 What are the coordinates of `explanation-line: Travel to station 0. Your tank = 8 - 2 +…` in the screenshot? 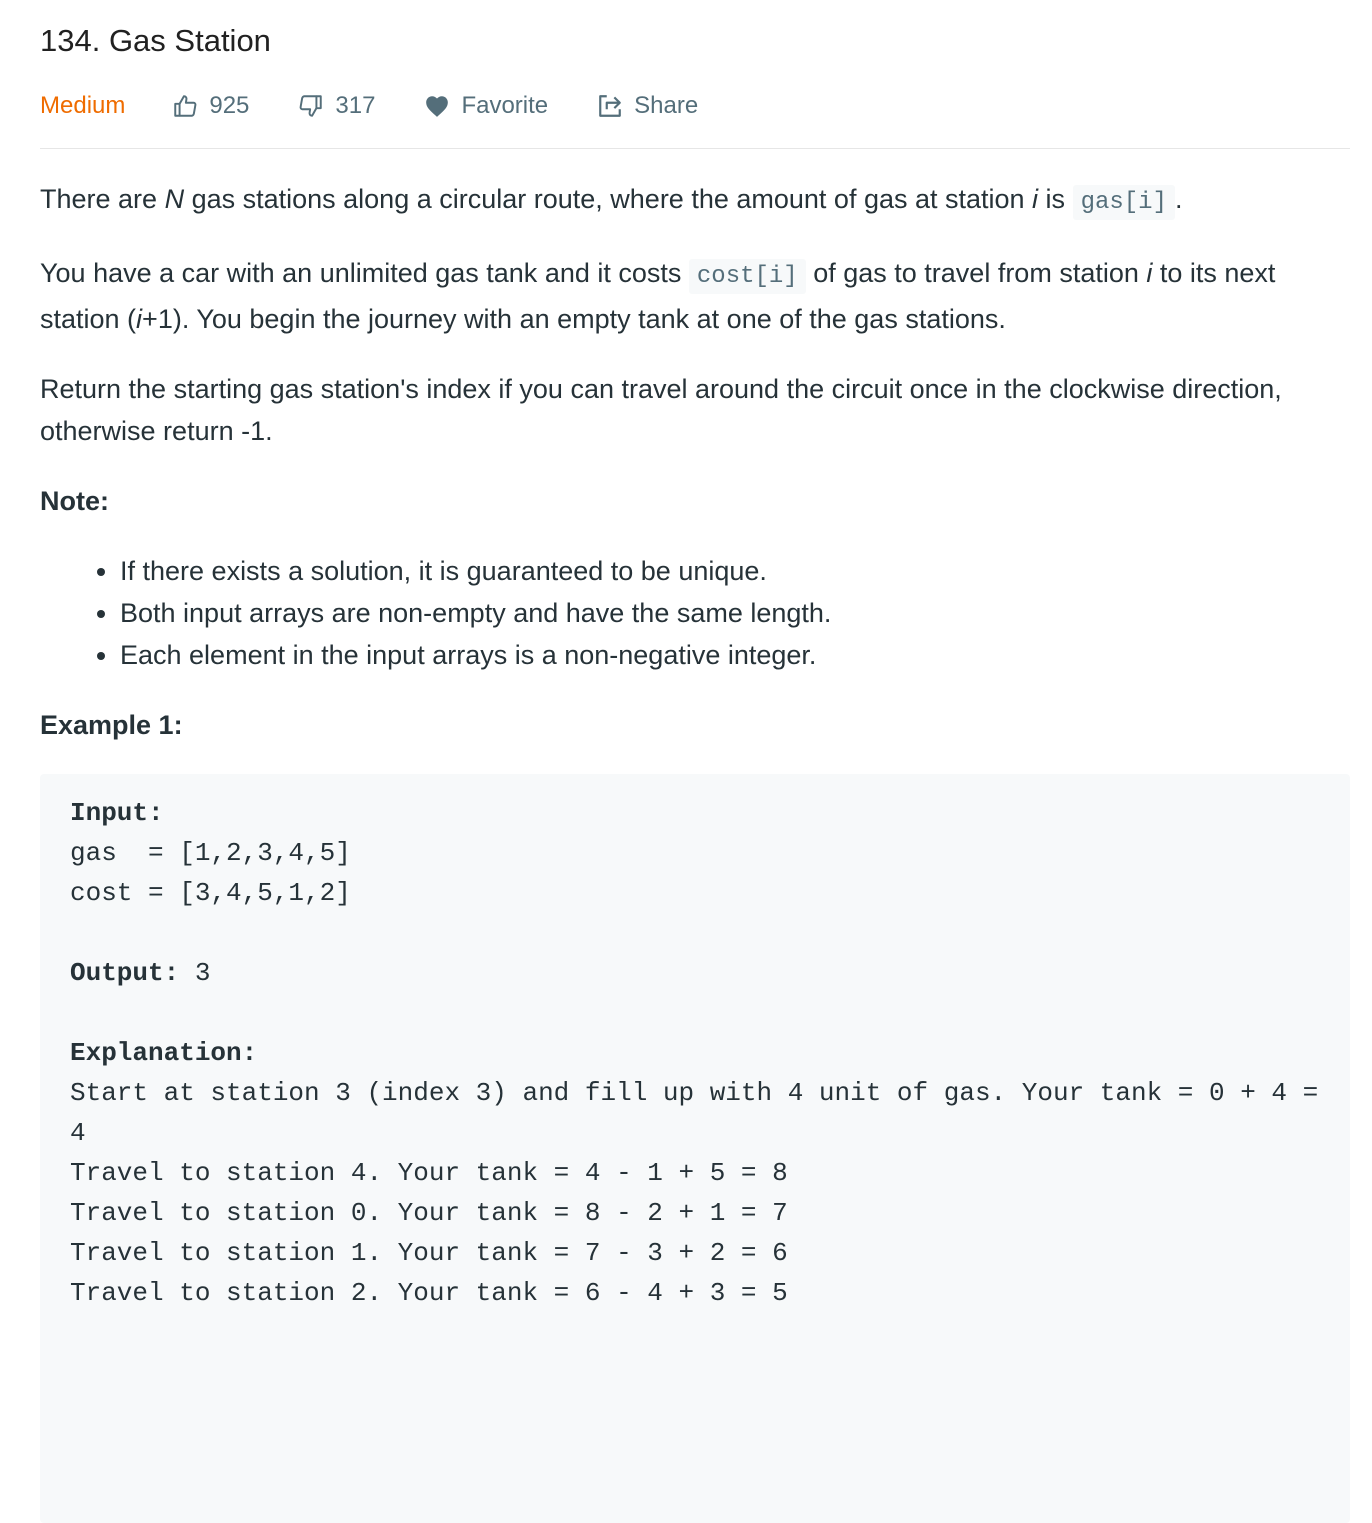 It's located at (429, 1213).